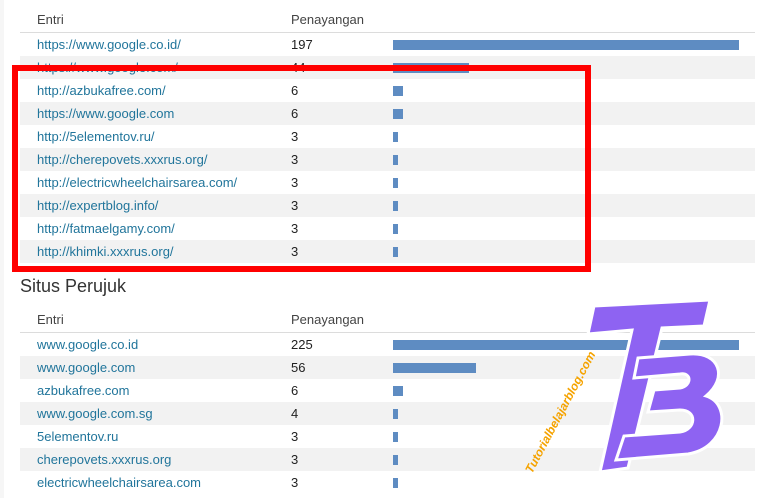  What do you see at coordinates (302, 44) in the screenshot?
I see `view-count: 197` at bounding box center [302, 44].